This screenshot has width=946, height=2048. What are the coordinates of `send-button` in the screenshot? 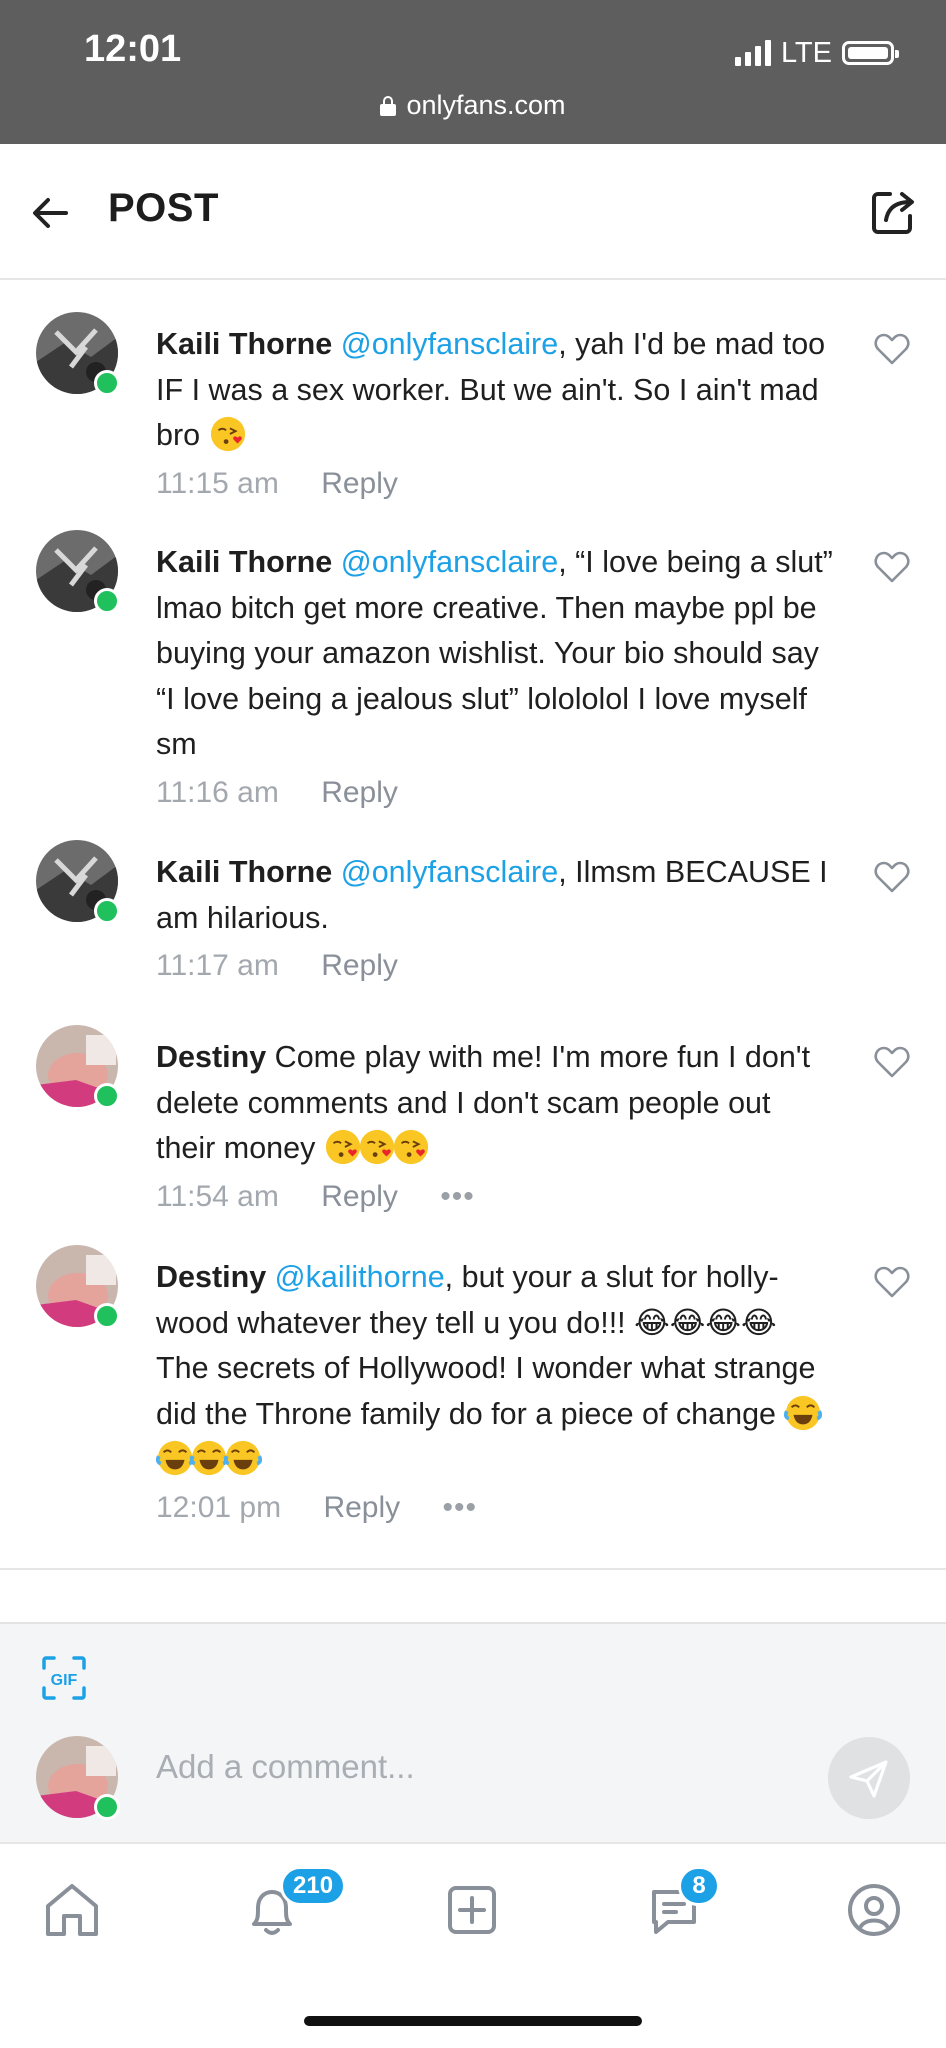 It's located at (869, 1778).